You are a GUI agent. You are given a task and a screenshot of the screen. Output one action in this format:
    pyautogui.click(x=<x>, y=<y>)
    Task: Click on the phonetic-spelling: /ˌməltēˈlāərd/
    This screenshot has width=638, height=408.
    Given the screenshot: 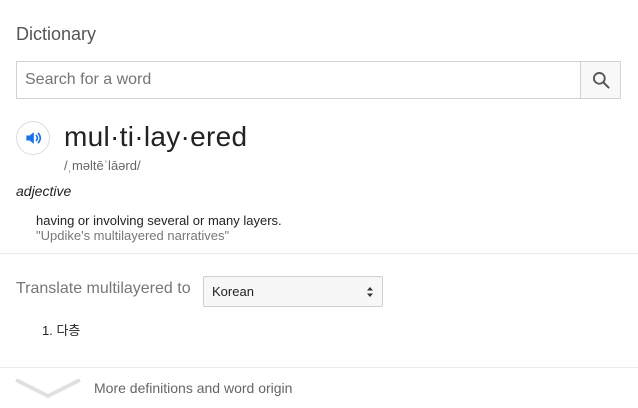 What is the action you would take?
    pyautogui.click(x=102, y=165)
    